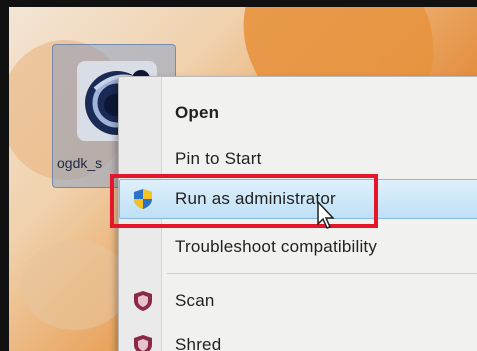 The width and height of the screenshot is (477, 351). What do you see at coordinates (276, 247) in the screenshot?
I see `menu-item-troubleshoot-compatibility: Troubleshoot compatibility` at bounding box center [276, 247].